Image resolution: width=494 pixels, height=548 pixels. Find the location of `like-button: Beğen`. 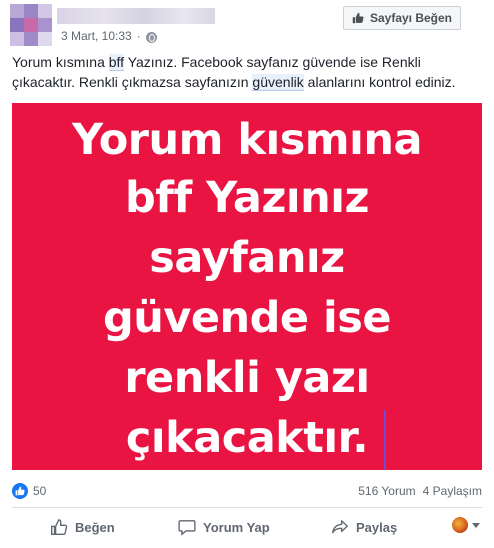

like-button: Beğen is located at coordinates (82, 527).